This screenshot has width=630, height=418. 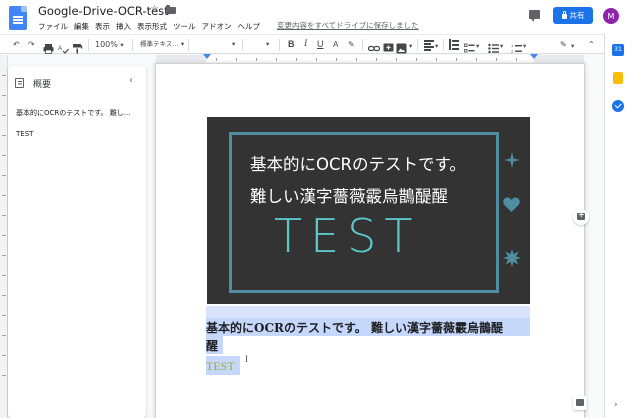 I want to click on ocr-text-line3: TEST, so click(x=220, y=366).